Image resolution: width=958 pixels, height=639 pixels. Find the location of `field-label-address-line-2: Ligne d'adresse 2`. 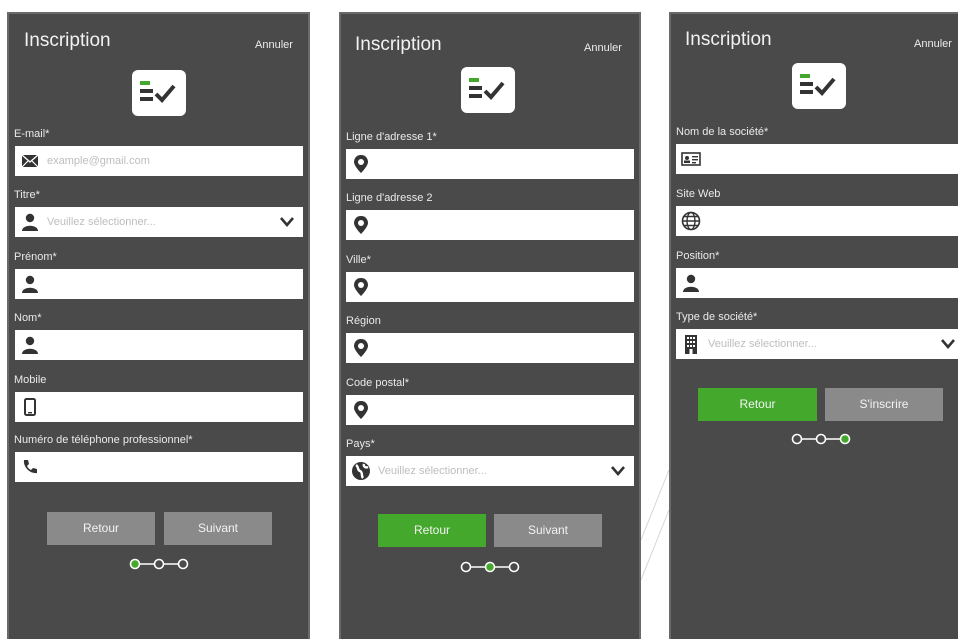

field-label-address-line-2: Ligne d'adresse 2 is located at coordinates (389, 198).